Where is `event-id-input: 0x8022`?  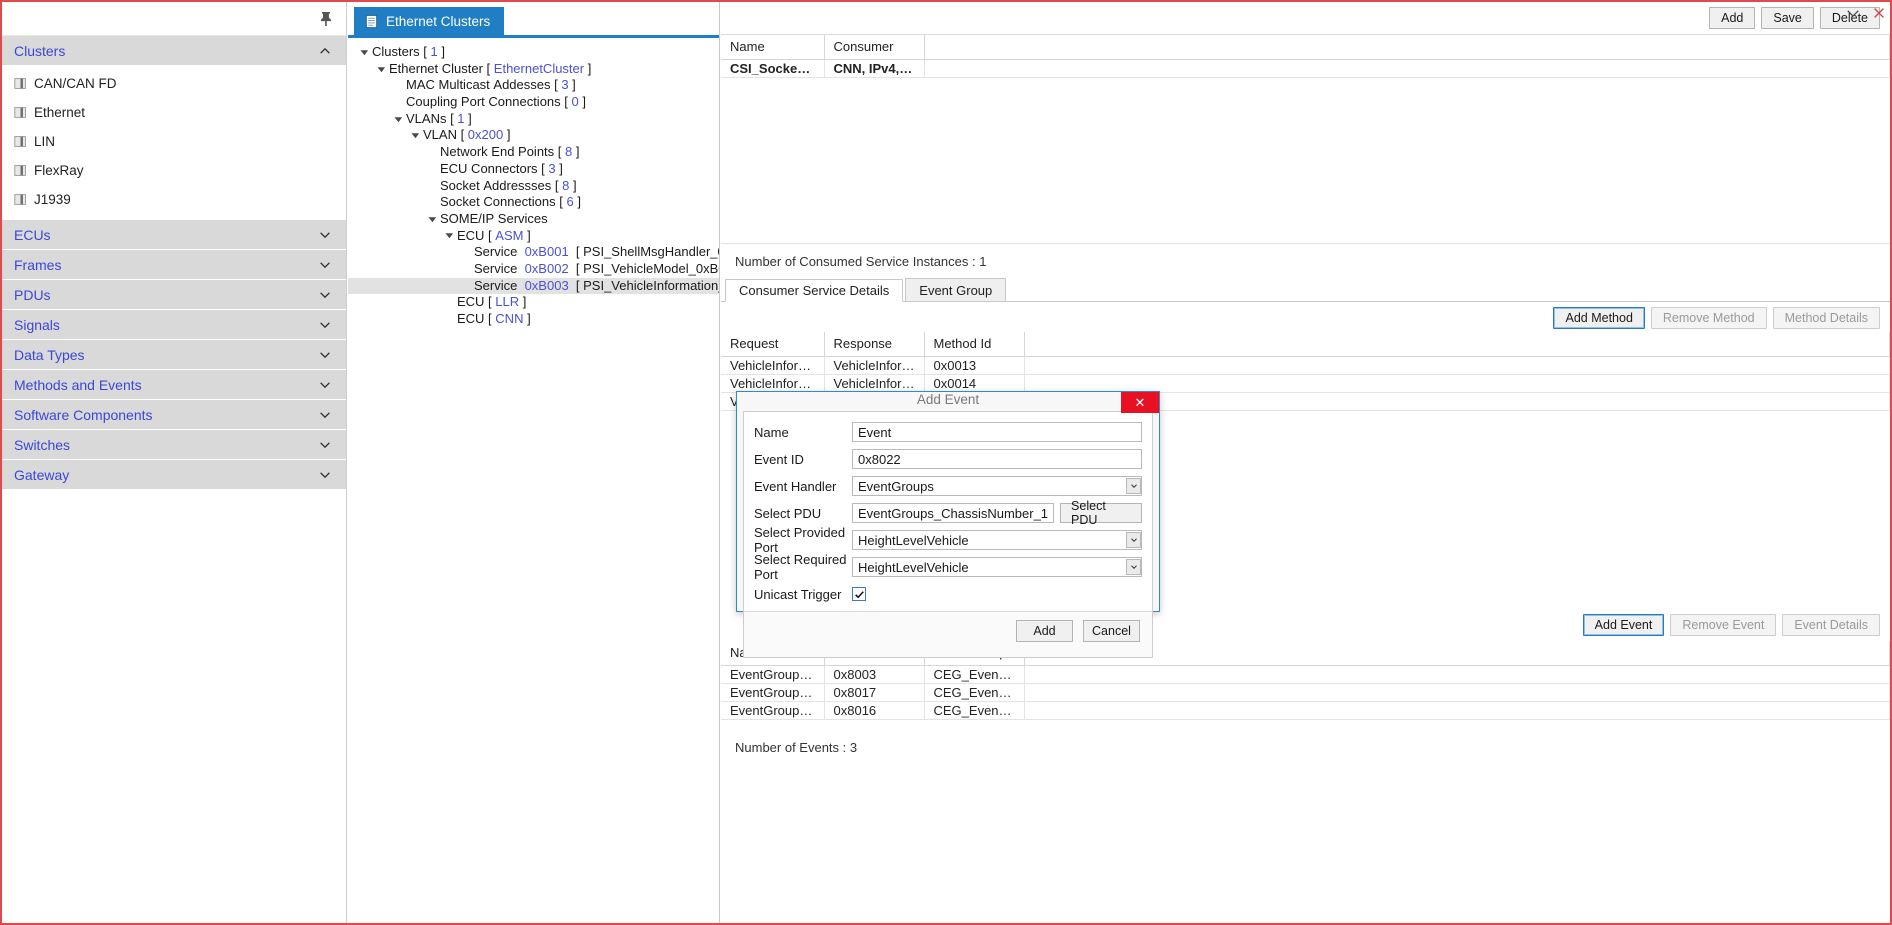 event-id-input: 0x8022 is located at coordinates (997, 459).